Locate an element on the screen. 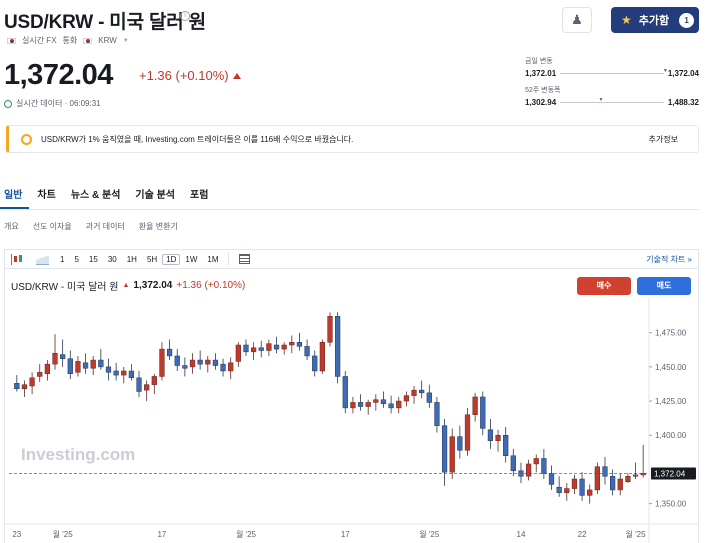 The image size is (707, 543). last-price-label: 1,372.04 is located at coordinates (670, 473).